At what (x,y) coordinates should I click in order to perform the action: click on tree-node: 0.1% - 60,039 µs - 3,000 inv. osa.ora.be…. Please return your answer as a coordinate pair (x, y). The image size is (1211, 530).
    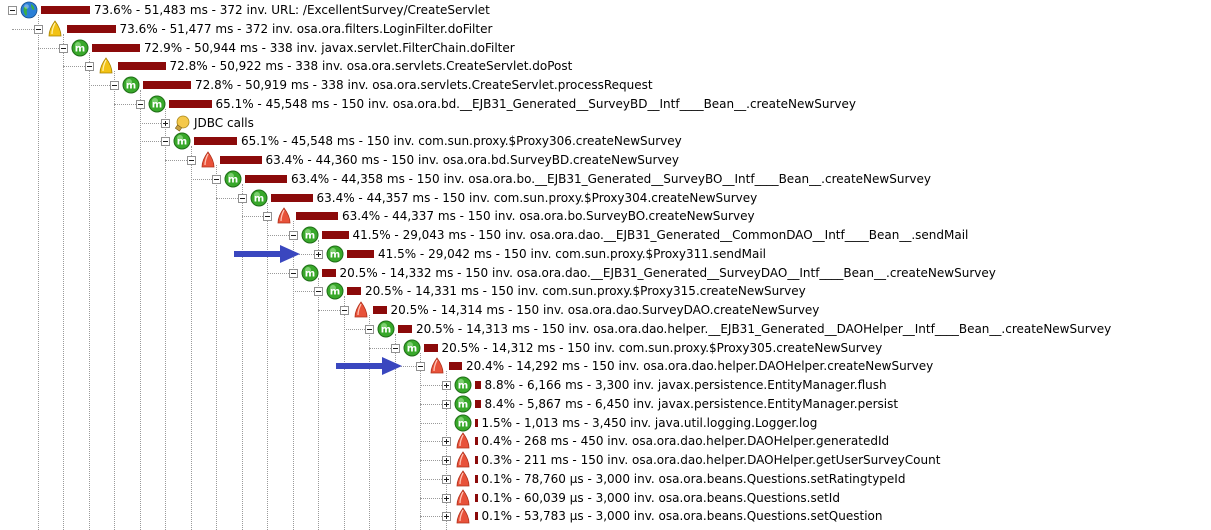
    Looking at the image, I should click on (605, 497).